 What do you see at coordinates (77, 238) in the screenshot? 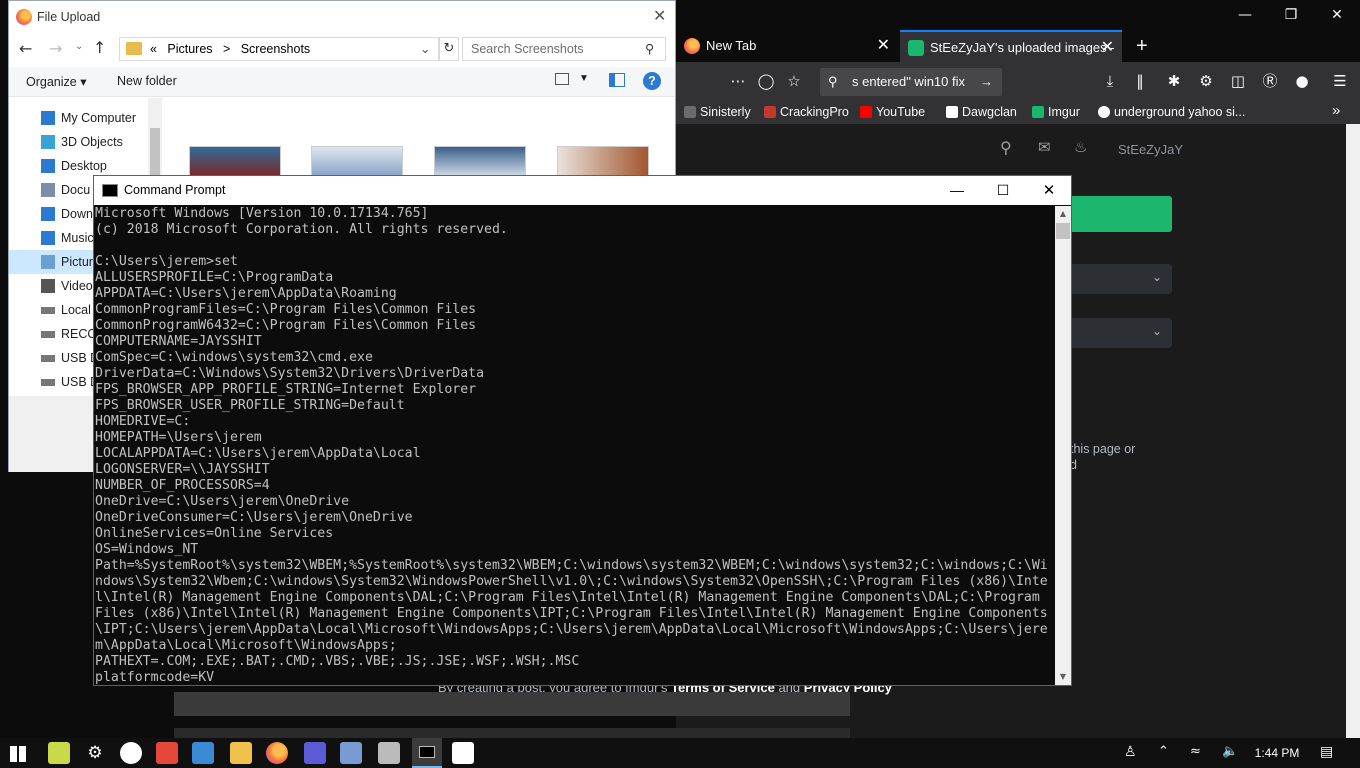
I see `nav-label: Music` at bounding box center [77, 238].